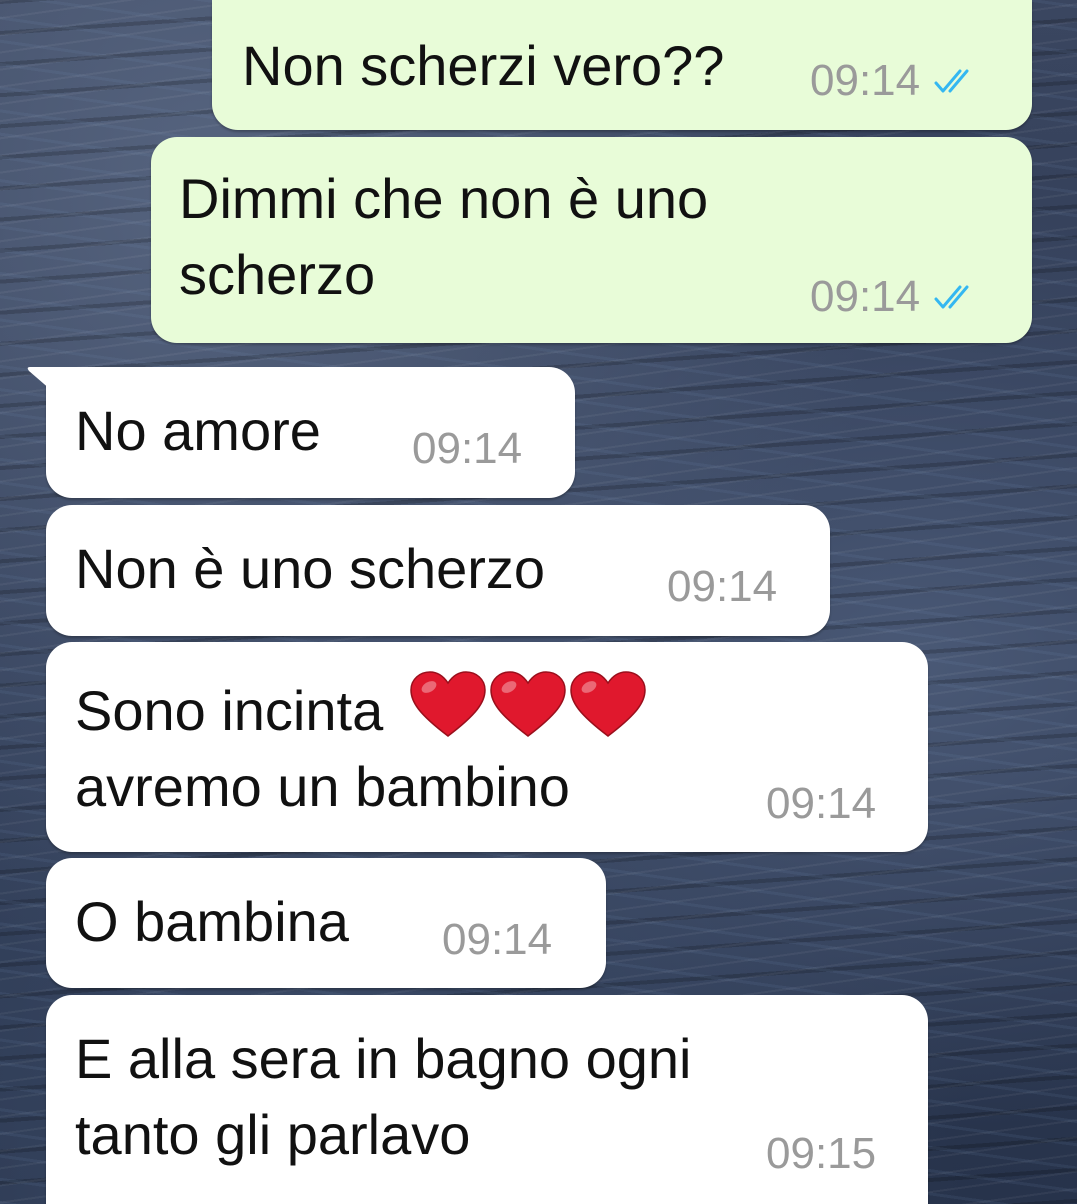 This screenshot has height=1204, width=1077. What do you see at coordinates (483, 65) in the screenshot?
I see `message-text: Non scherzi vero??` at bounding box center [483, 65].